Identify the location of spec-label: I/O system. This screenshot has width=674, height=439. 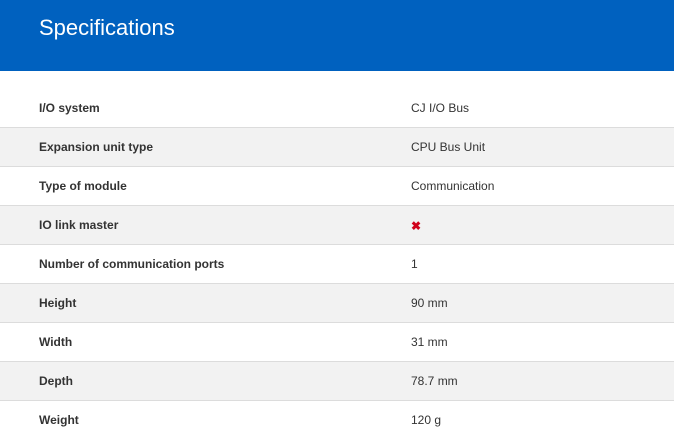
(69, 108).